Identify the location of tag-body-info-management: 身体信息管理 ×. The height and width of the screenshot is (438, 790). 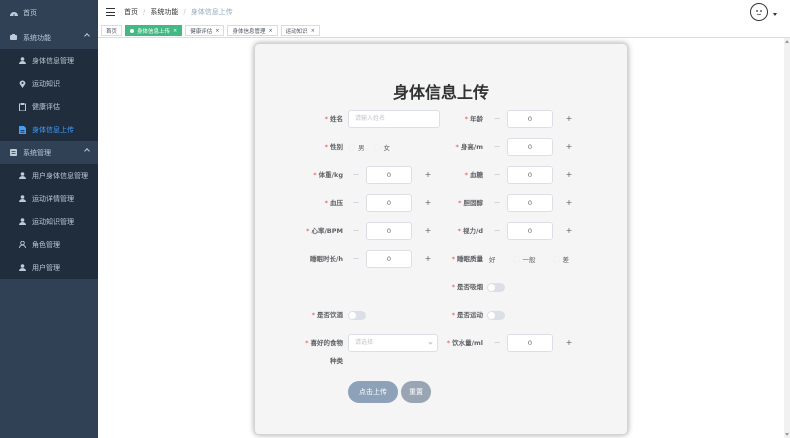
(252, 30).